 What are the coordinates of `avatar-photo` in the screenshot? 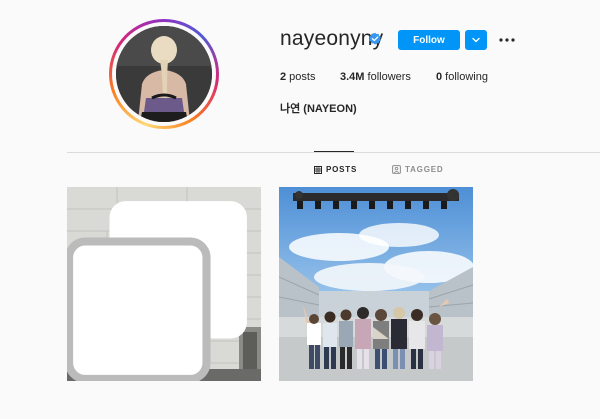 It's located at (164, 74).